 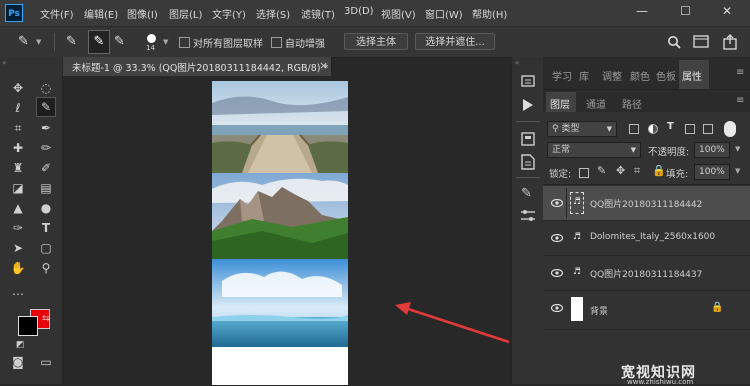 I want to click on add-to-selection-brush-icon: ✎, so click(x=99, y=42).